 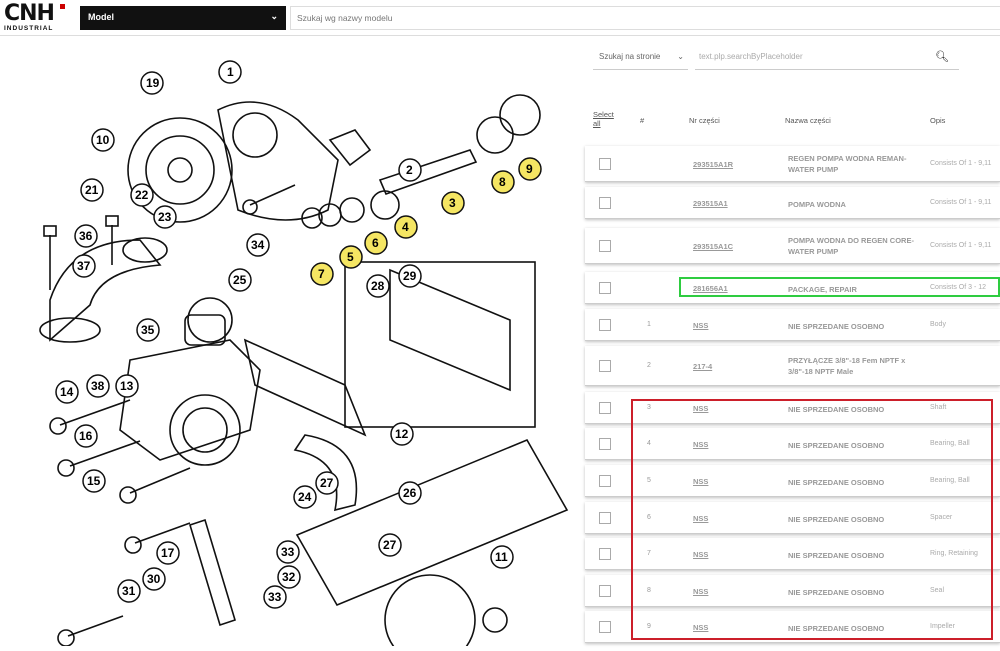 I want to click on parts-search-input: text.plp.searchByPlaceholder, so click(x=827, y=59).